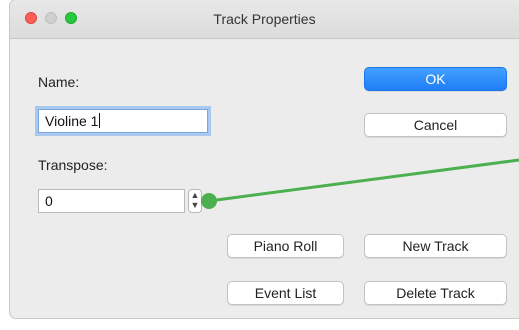  What do you see at coordinates (363, 180) in the screenshot?
I see `connector-line` at bounding box center [363, 180].